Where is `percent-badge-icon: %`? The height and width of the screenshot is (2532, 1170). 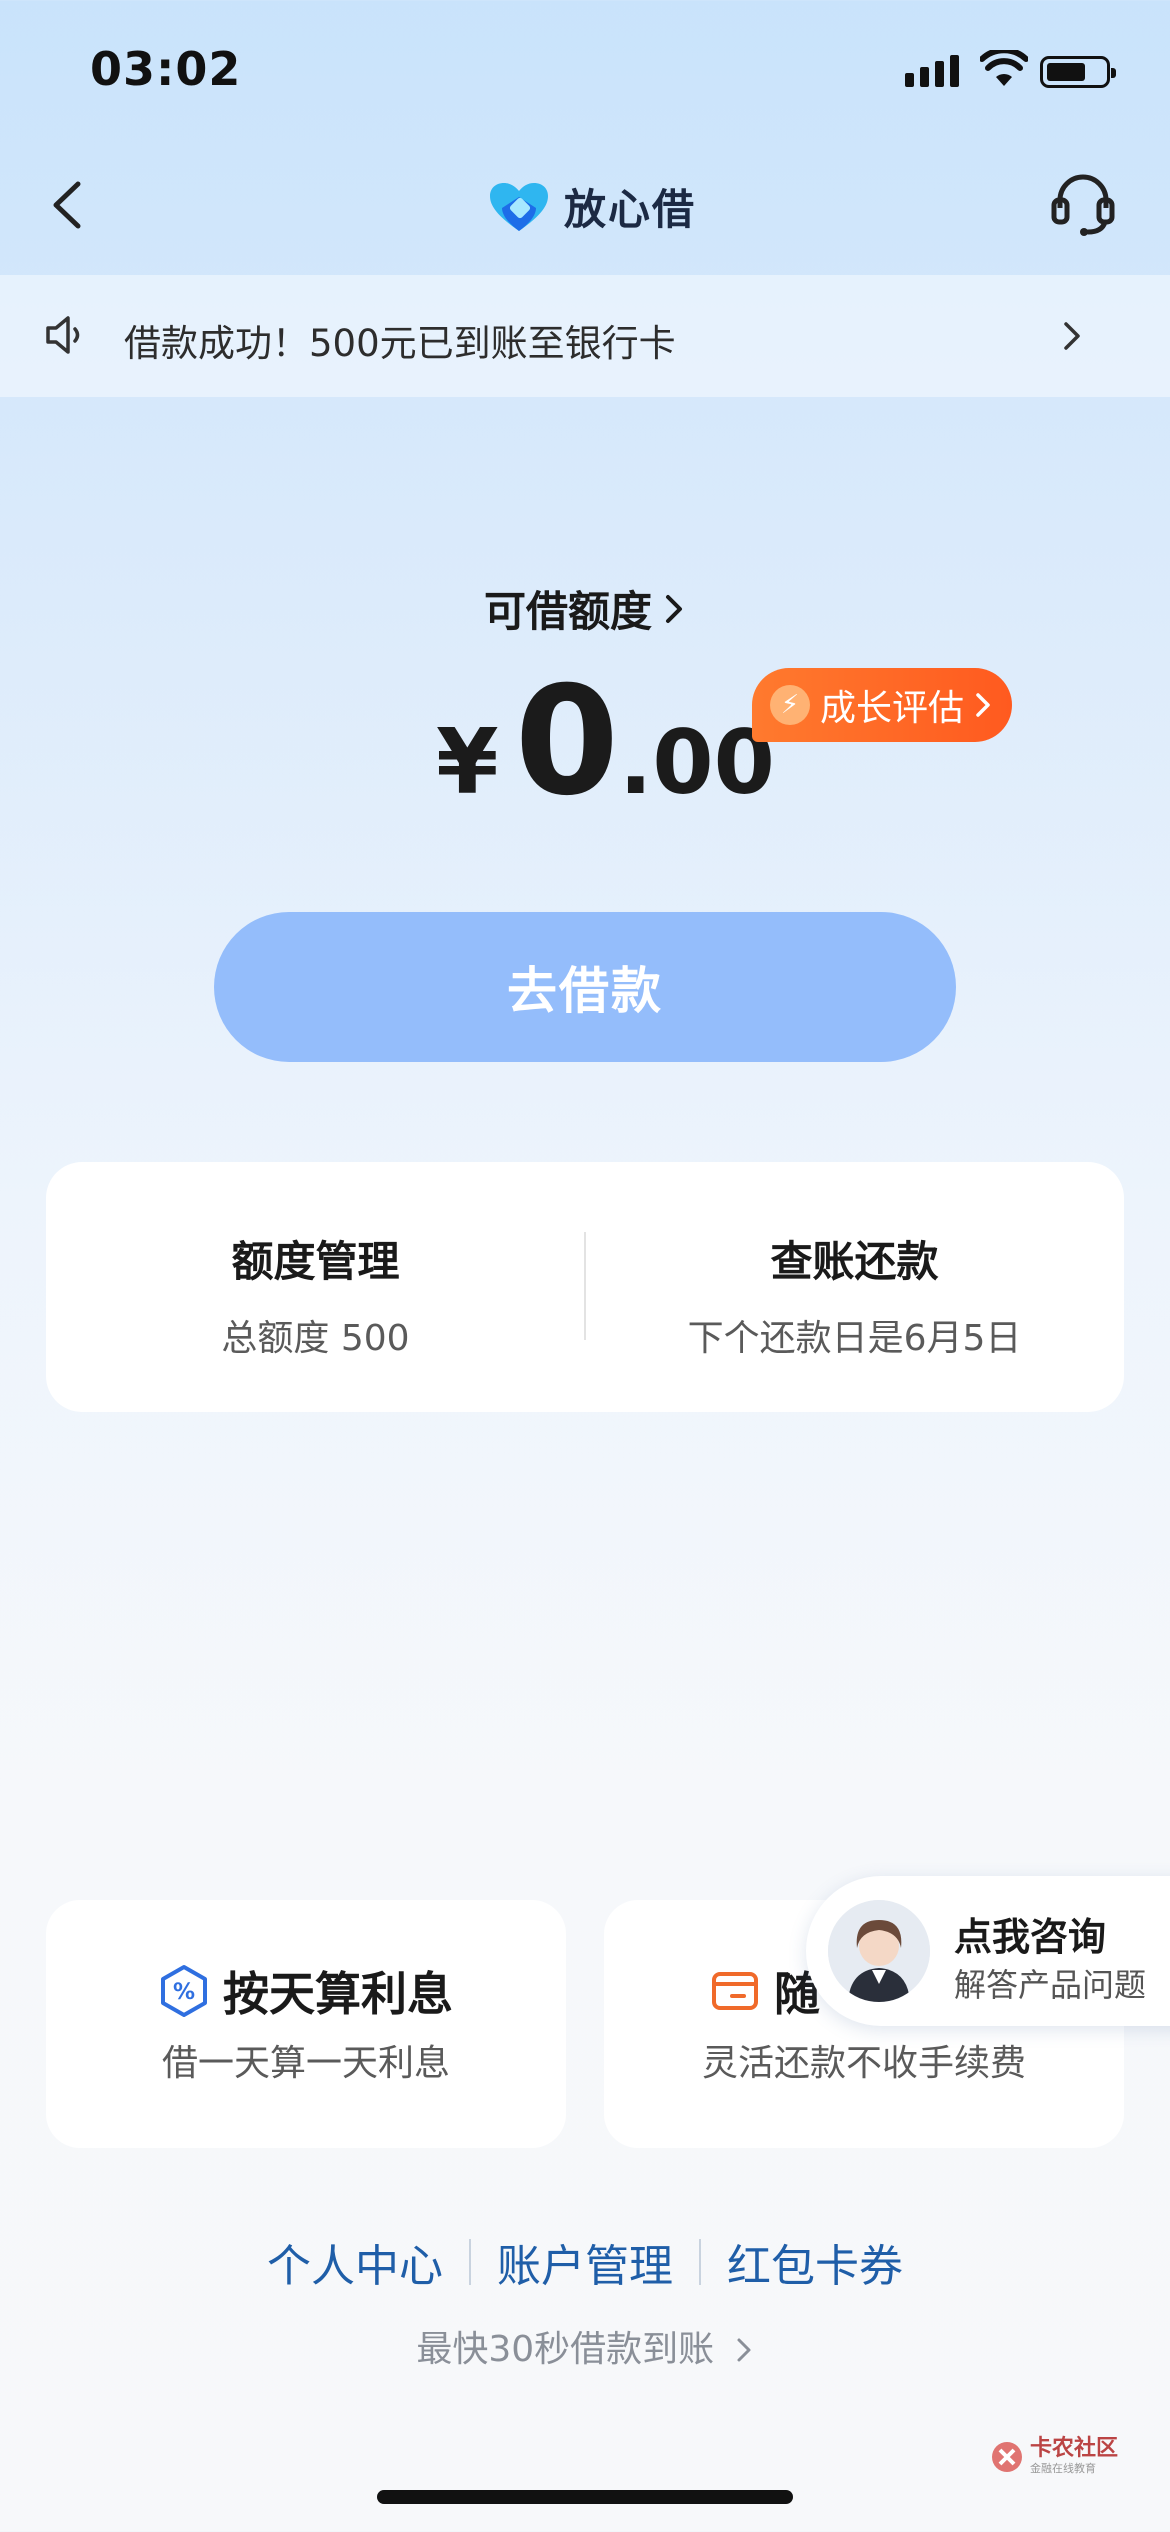
percent-badge-icon: % is located at coordinates (184, 1991).